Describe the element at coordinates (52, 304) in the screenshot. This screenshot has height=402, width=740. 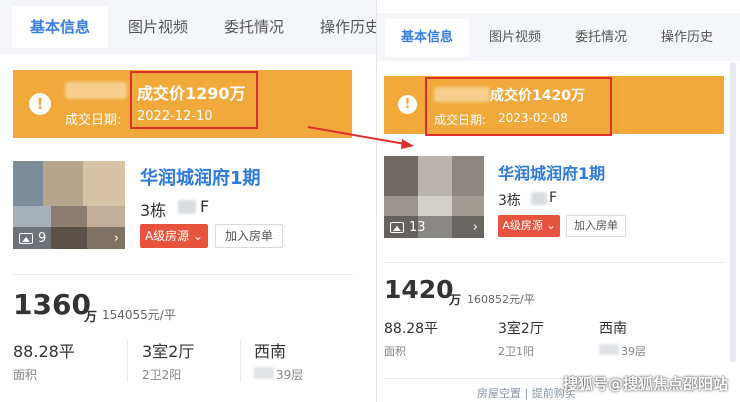
I see `total-price: 1360` at that location.